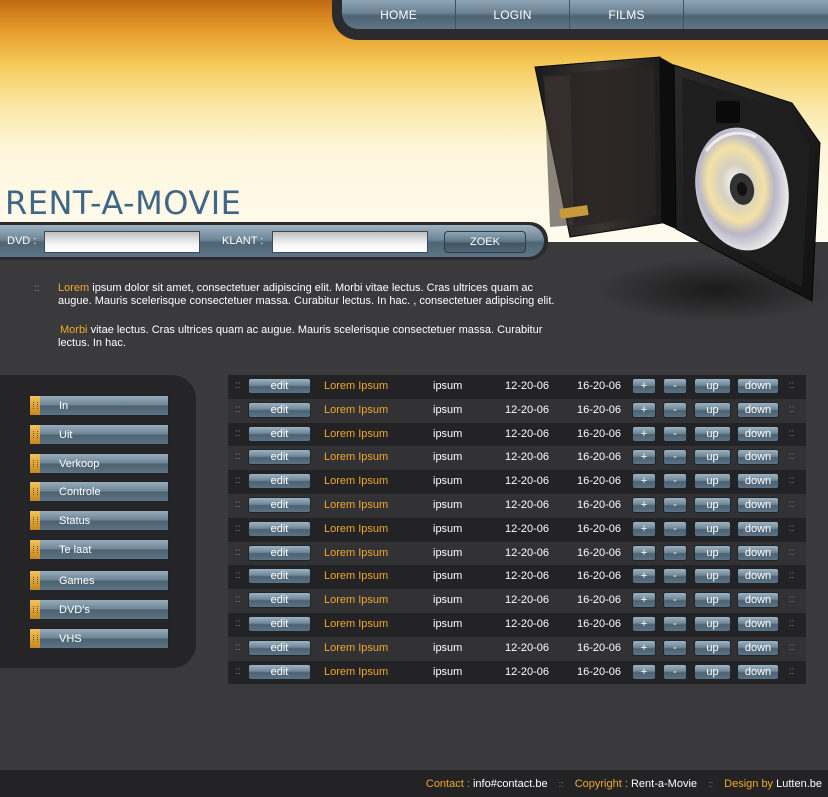 The image size is (828, 797). What do you see at coordinates (627, 14) in the screenshot?
I see `nav-films: FILMS` at bounding box center [627, 14].